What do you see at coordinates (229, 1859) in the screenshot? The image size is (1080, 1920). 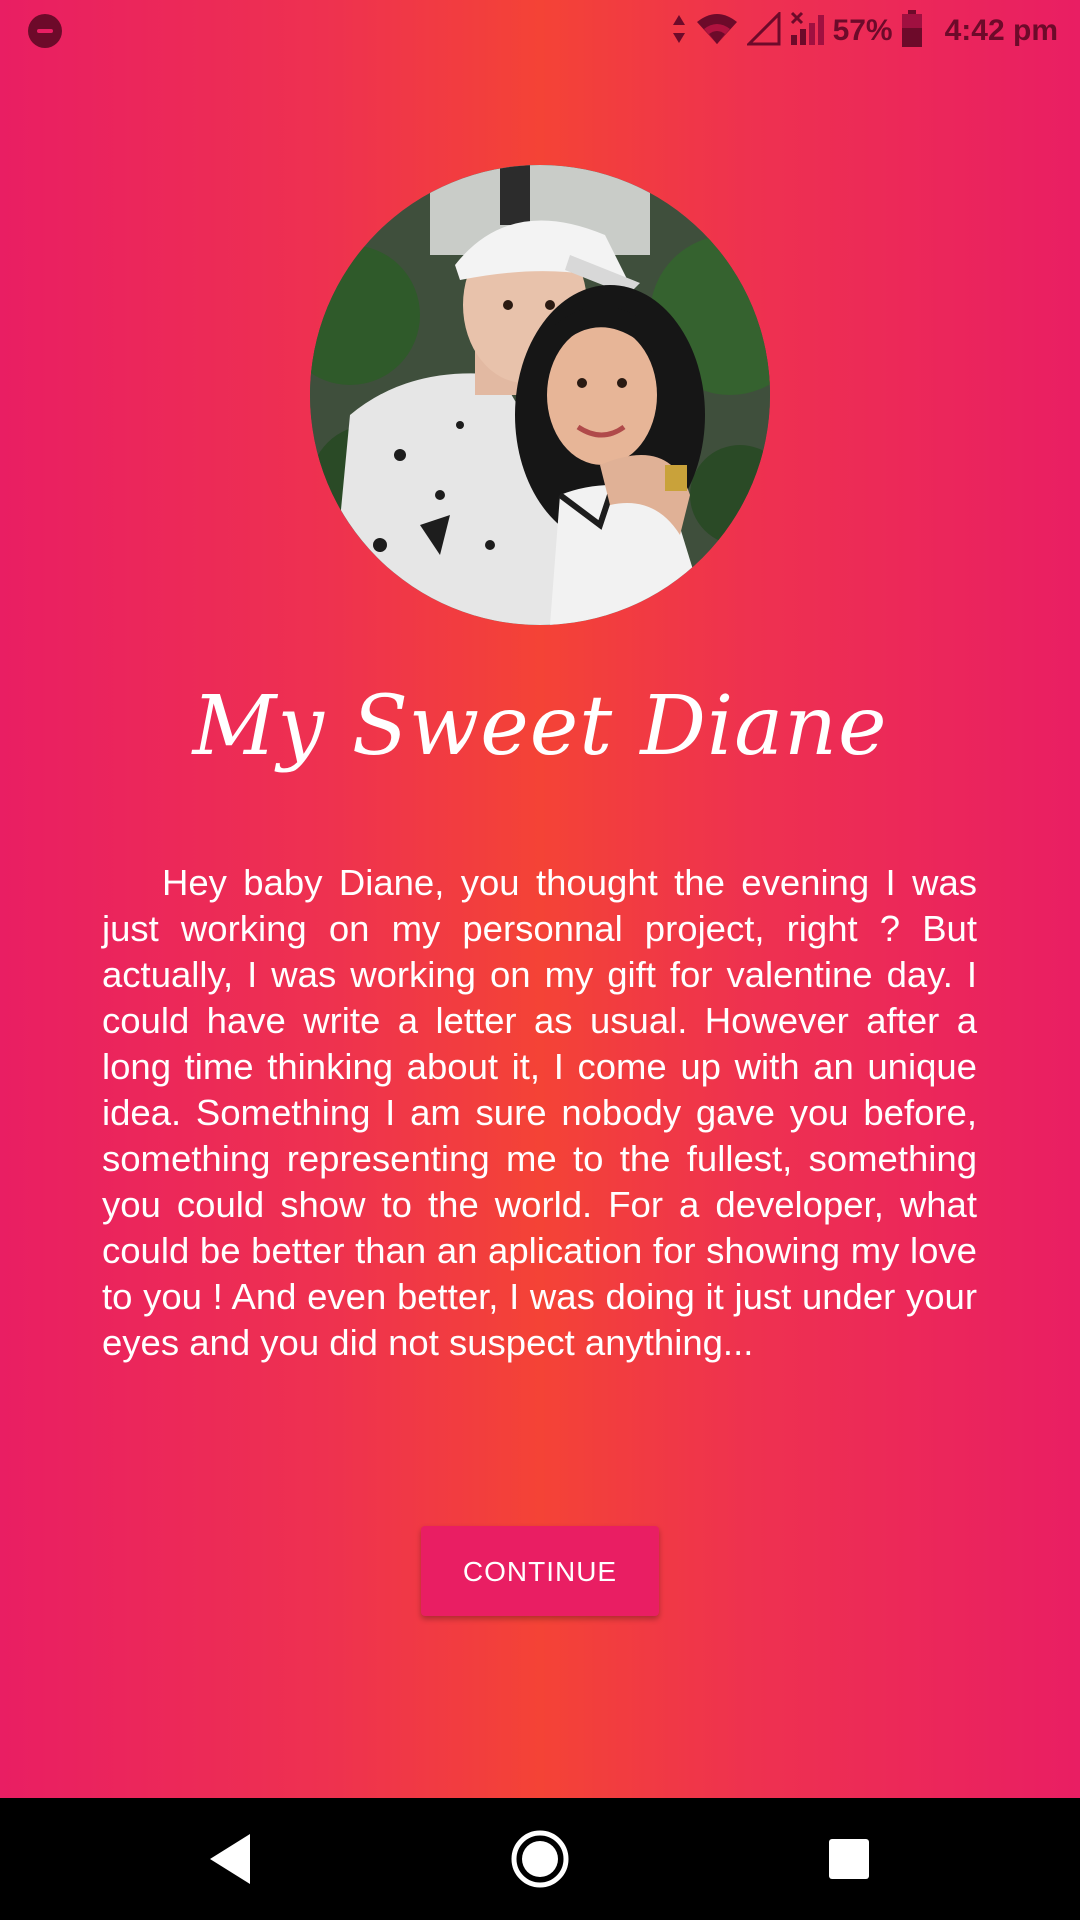 I see `back-icon` at bounding box center [229, 1859].